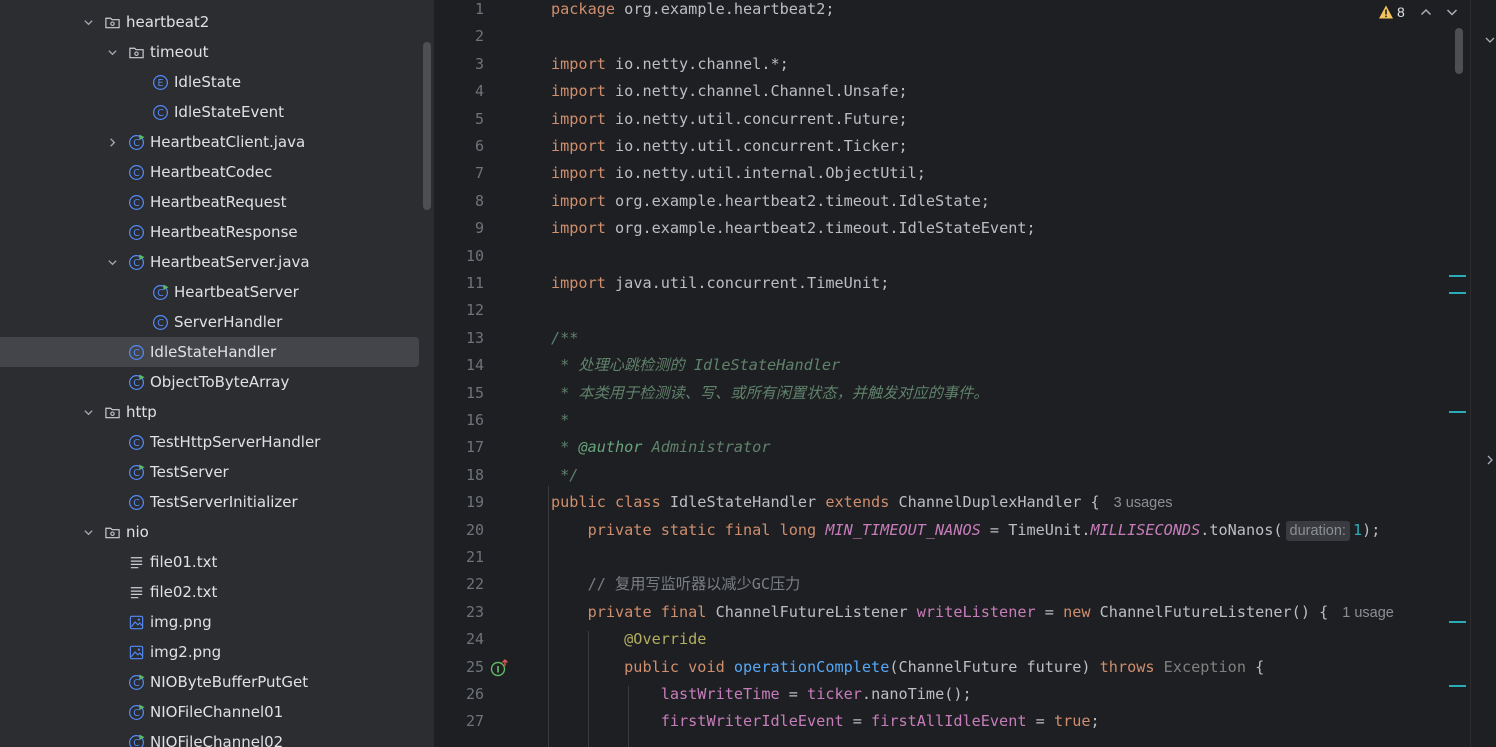  What do you see at coordinates (560, 420) in the screenshot?
I see `code-line: *` at bounding box center [560, 420].